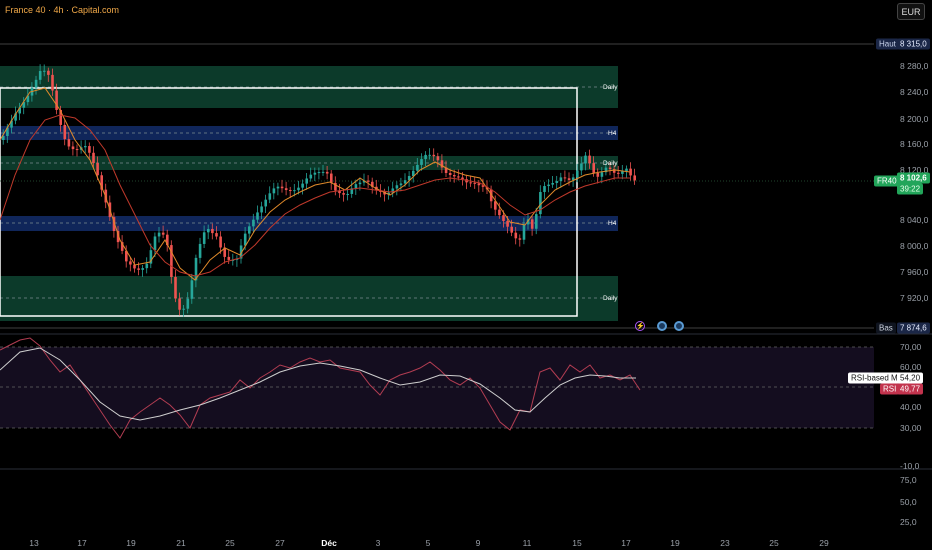  Describe the element at coordinates (914, 298) in the screenshot. I see `price-tick: 7 920,0` at that location.